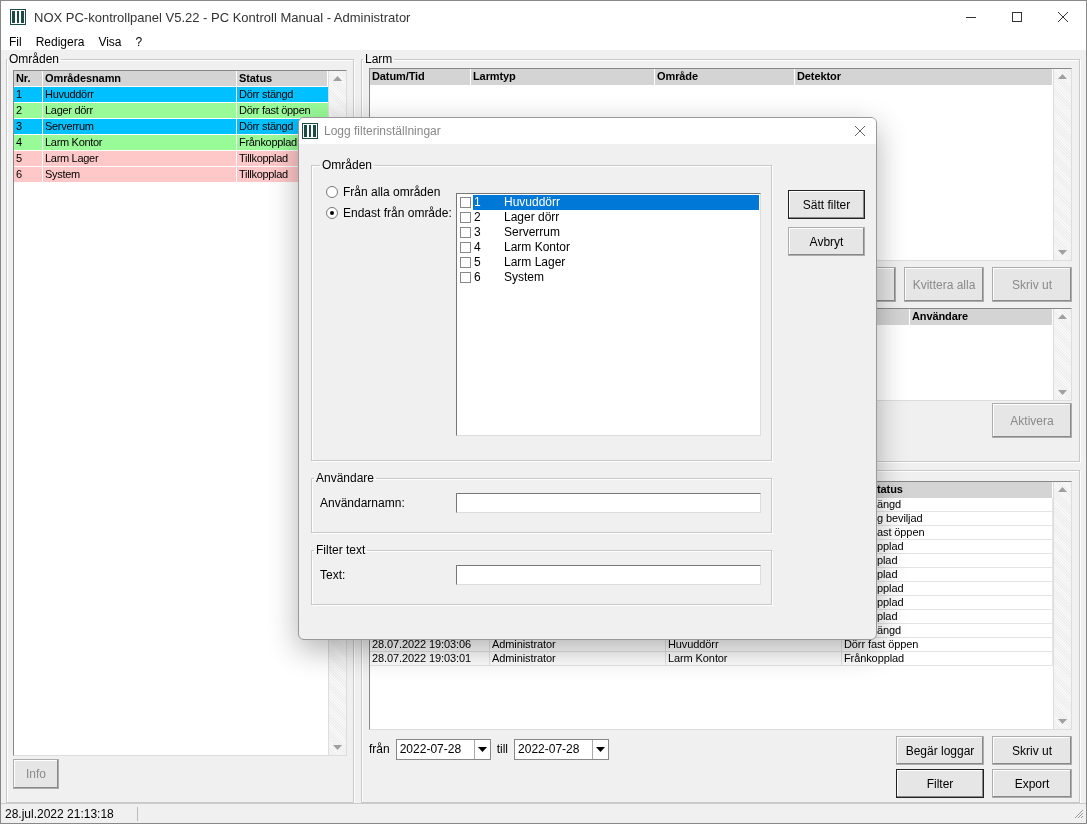 The width and height of the screenshot is (1087, 824). Describe the element at coordinates (532, 232) in the screenshot. I see `item-name: Serverrum` at that location.